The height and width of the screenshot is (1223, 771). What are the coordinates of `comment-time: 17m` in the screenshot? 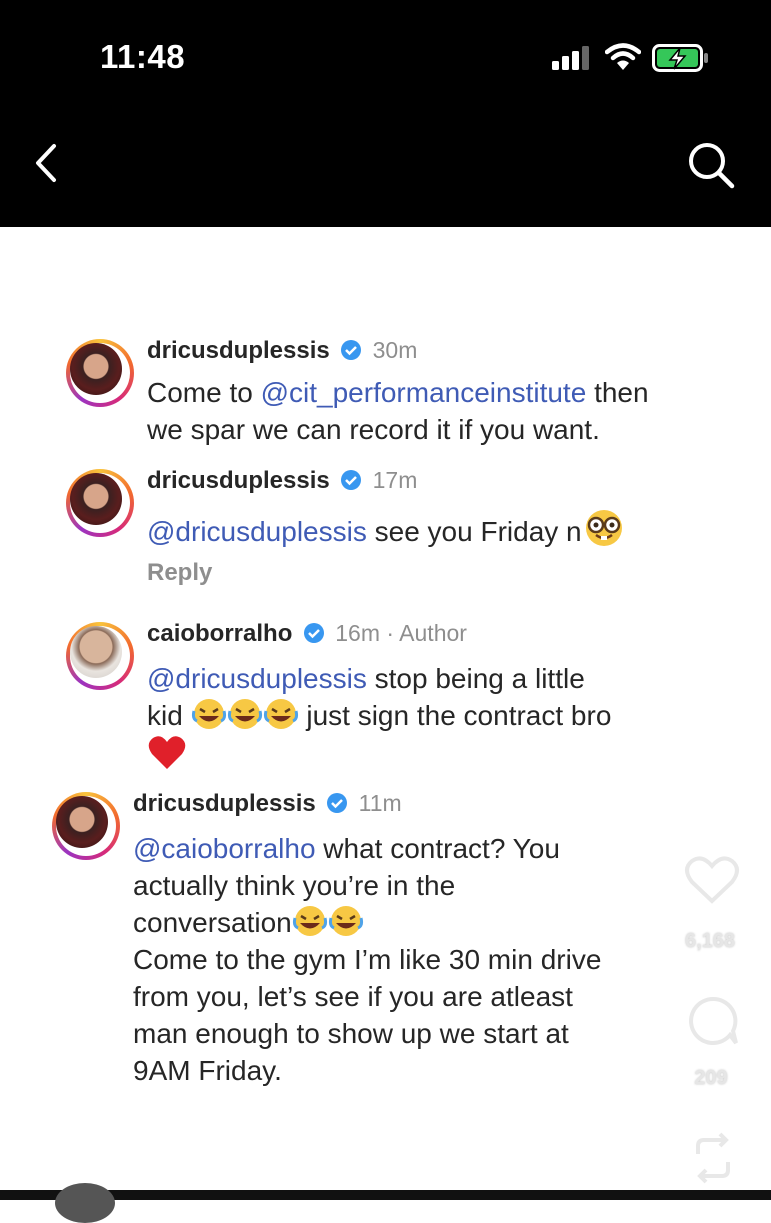 It's located at (395, 480).